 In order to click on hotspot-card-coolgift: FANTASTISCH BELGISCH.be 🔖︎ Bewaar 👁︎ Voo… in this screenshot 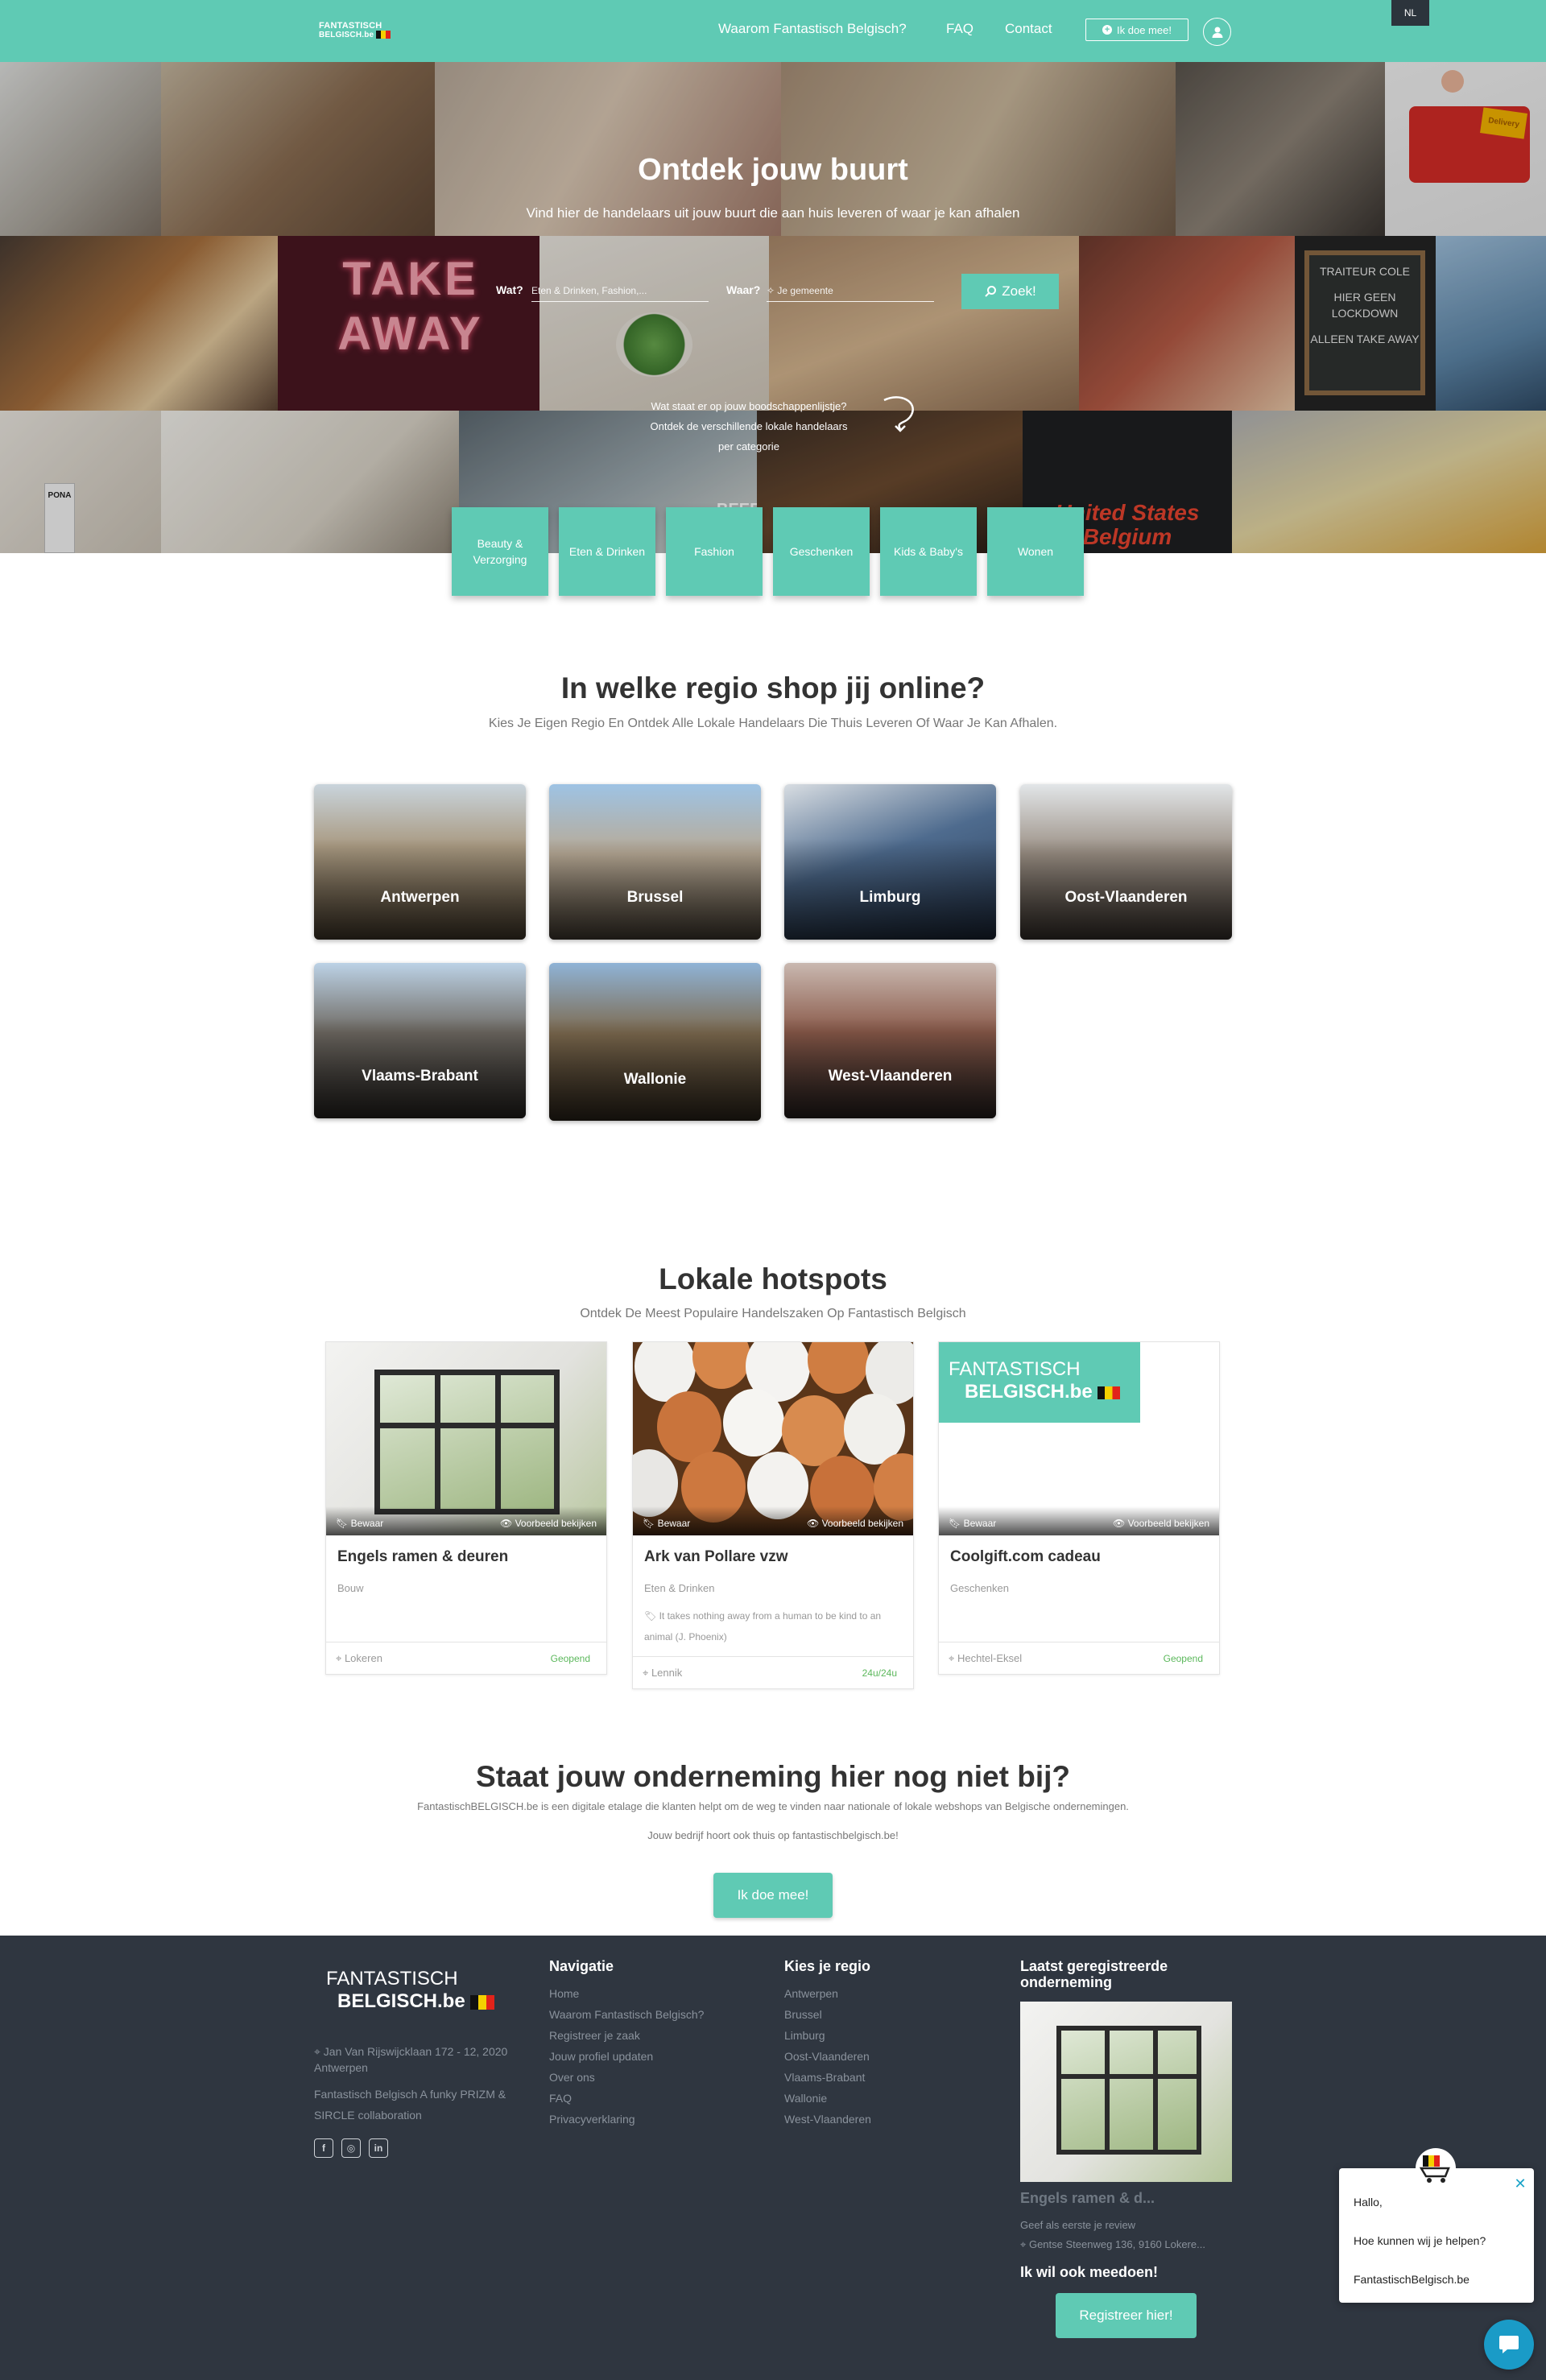, I will do `click(1079, 1508)`.